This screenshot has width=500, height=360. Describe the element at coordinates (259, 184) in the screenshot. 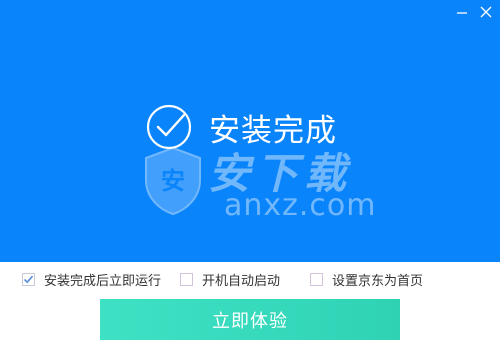

I see `watermark-logo: 安 安下载 anxz.com` at that location.